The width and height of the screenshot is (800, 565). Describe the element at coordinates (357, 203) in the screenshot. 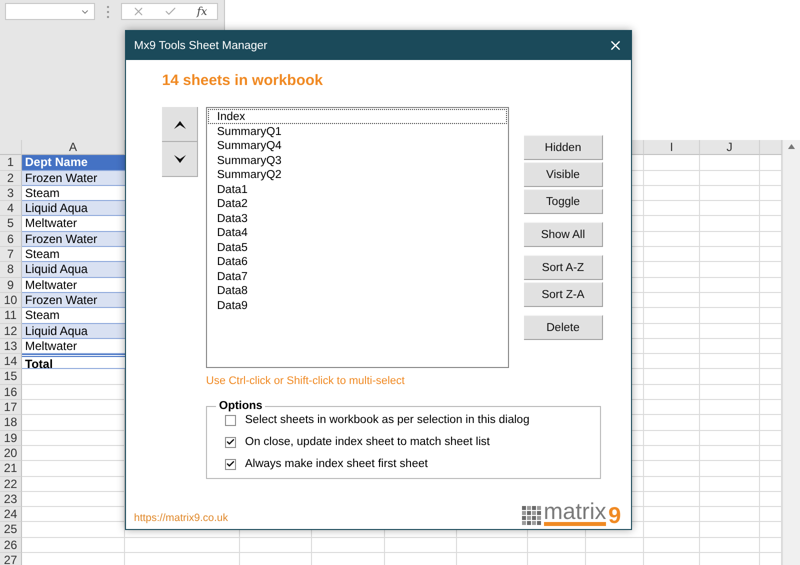

I see `sheet-list-item: Data2` at that location.